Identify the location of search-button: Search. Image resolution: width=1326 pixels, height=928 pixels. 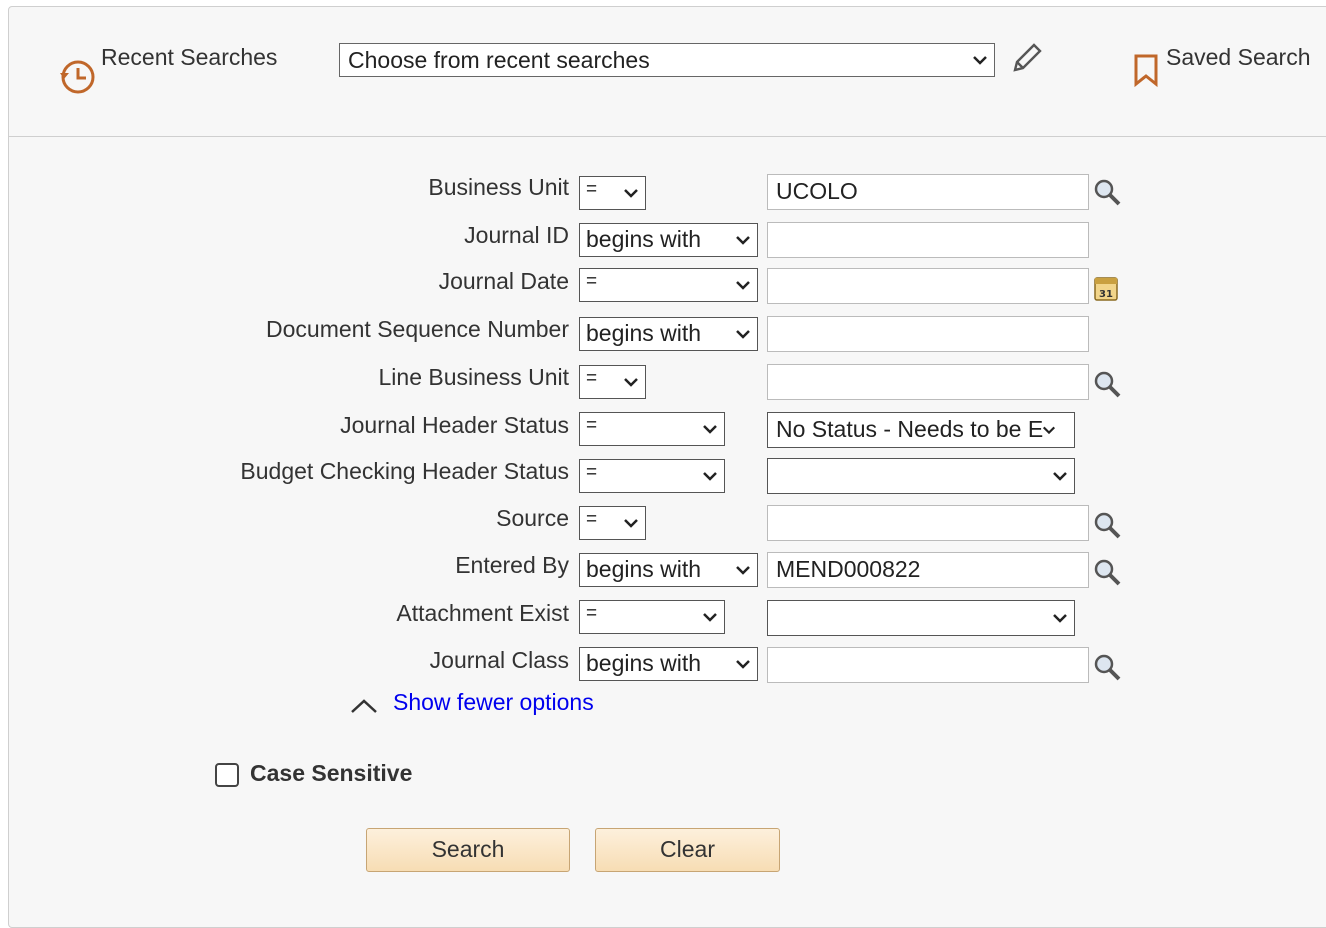
(468, 850).